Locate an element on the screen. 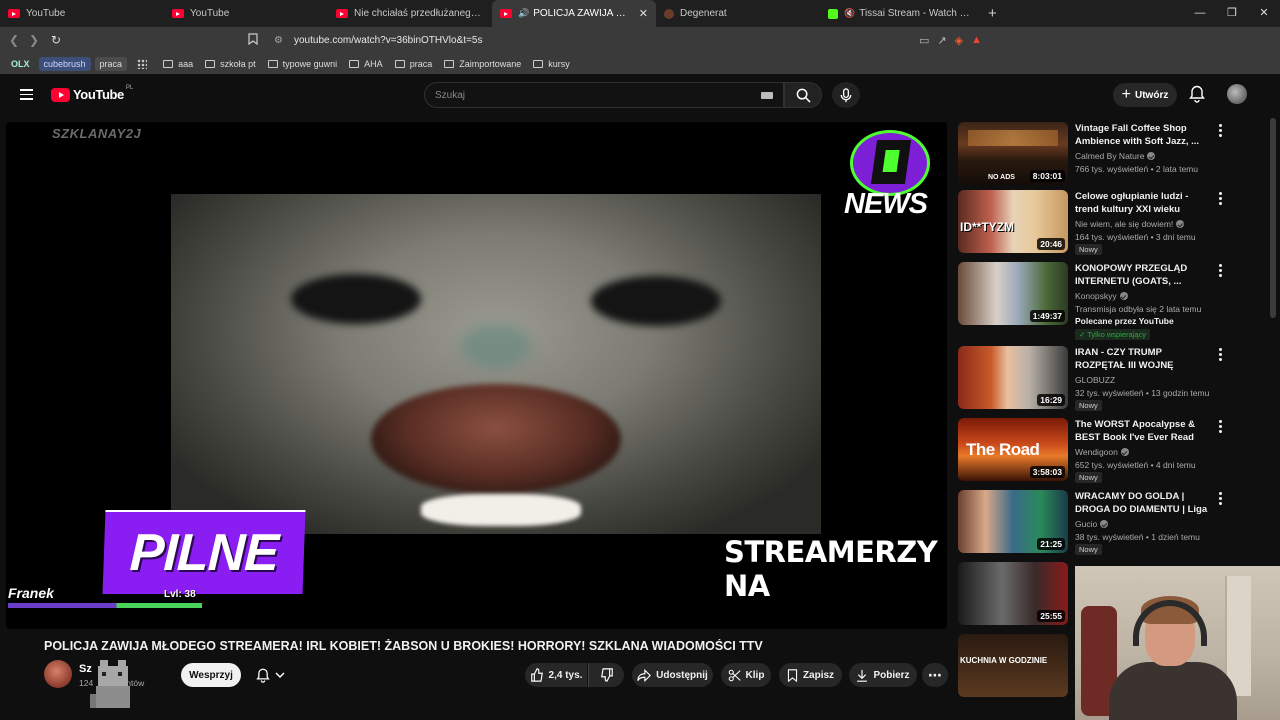  video-thumbnail: NO ADS 8:03:01 is located at coordinates (1013, 153).